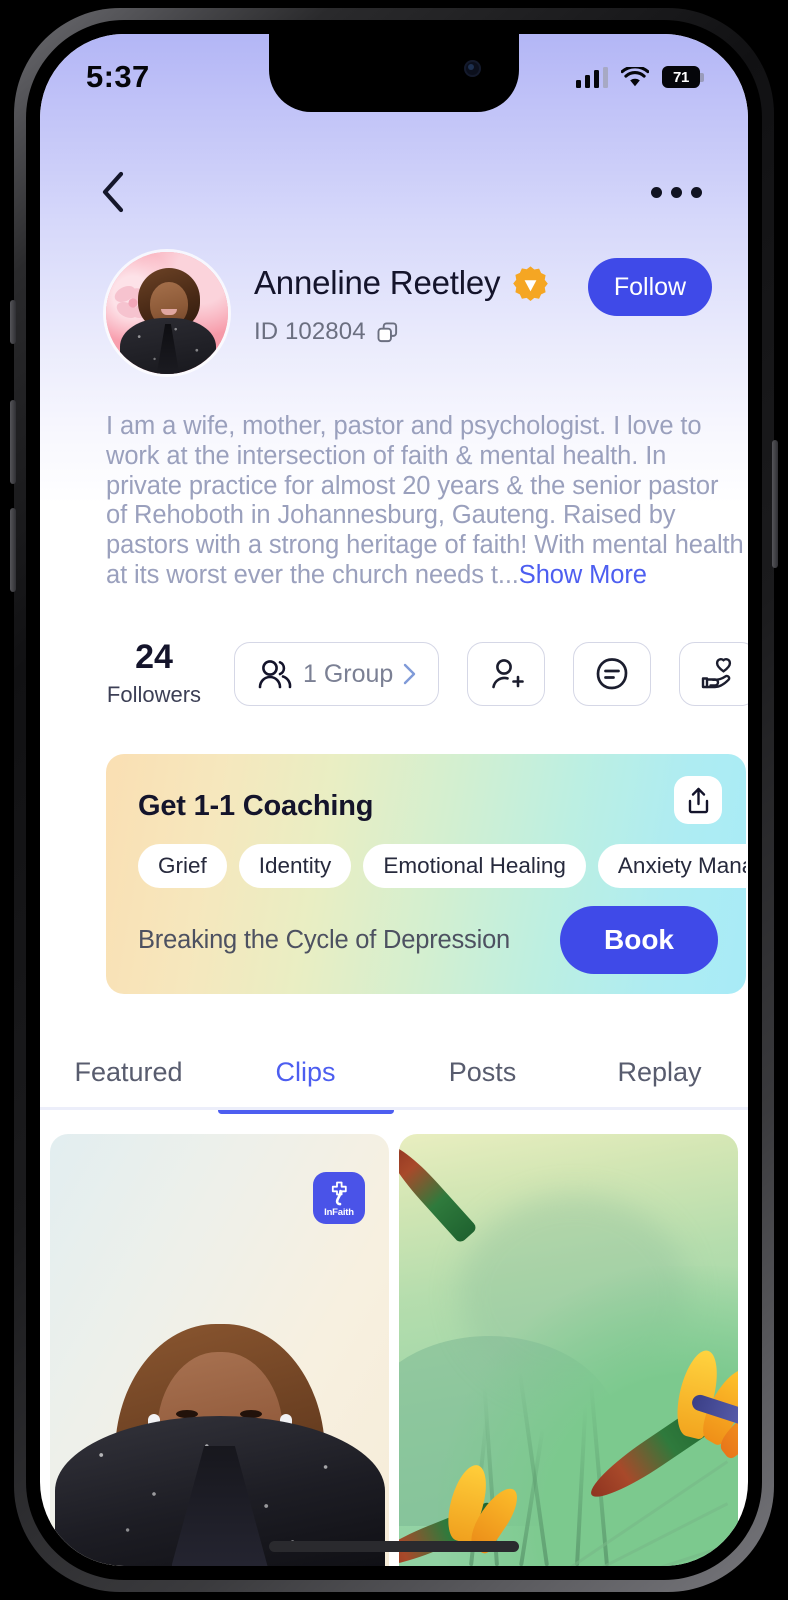 This screenshot has width=788, height=1600. Describe the element at coordinates (348, 673) in the screenshot. I see `group-label: 1 Group` at that location.